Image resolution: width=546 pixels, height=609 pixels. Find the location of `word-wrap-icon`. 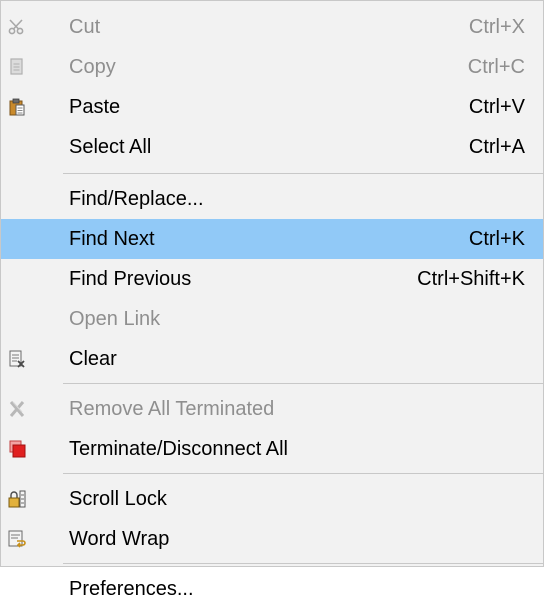

word-wrap-icon is located at coordinates (17, 539).